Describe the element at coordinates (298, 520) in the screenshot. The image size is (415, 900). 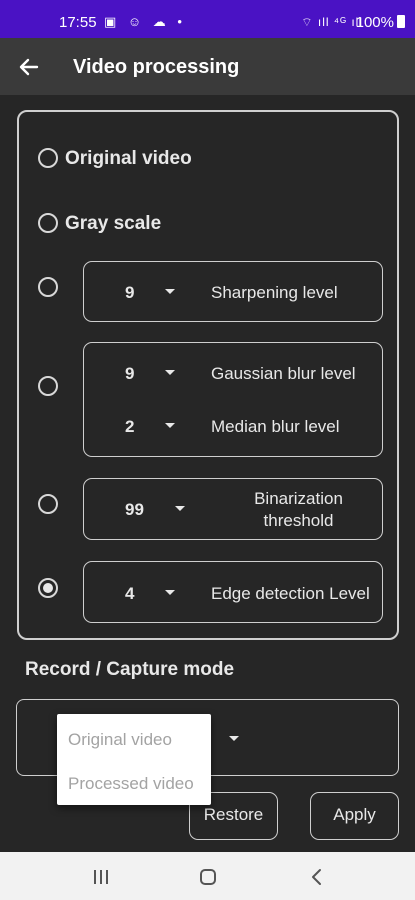
I see `binarization-label-line2: threshold` at that location.